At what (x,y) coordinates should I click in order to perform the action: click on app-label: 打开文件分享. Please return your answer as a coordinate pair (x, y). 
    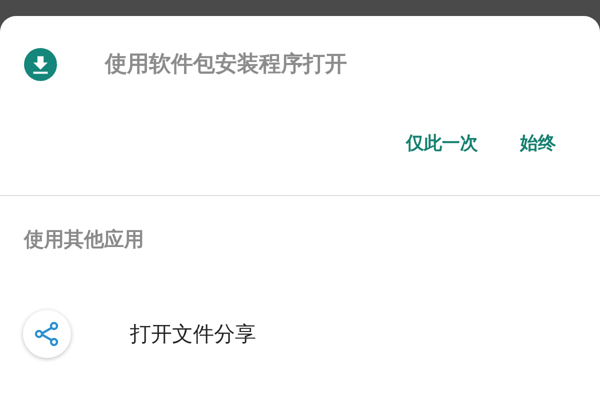
    Looking at the image, I should click on (193, 334).